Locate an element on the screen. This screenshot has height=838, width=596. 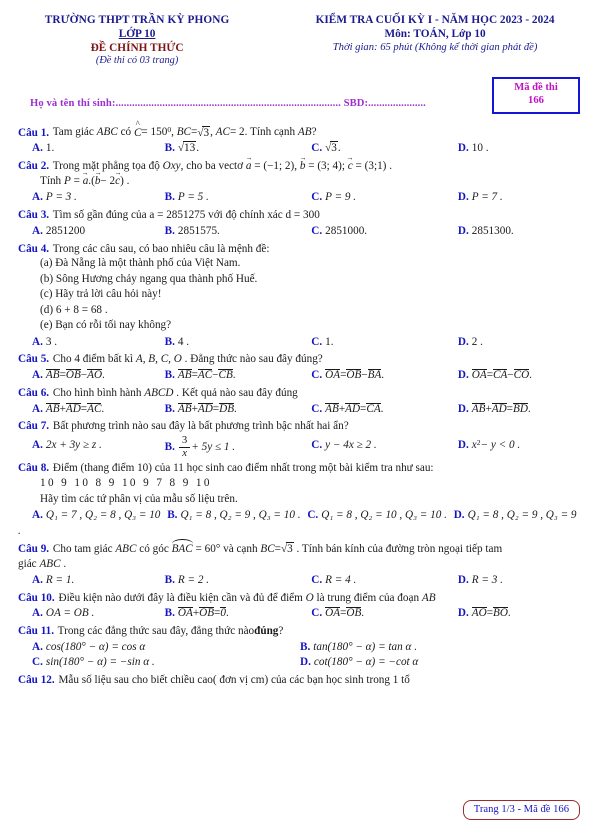
q9-option-d-value: R = 3 . is located at coordinates (487, 579).